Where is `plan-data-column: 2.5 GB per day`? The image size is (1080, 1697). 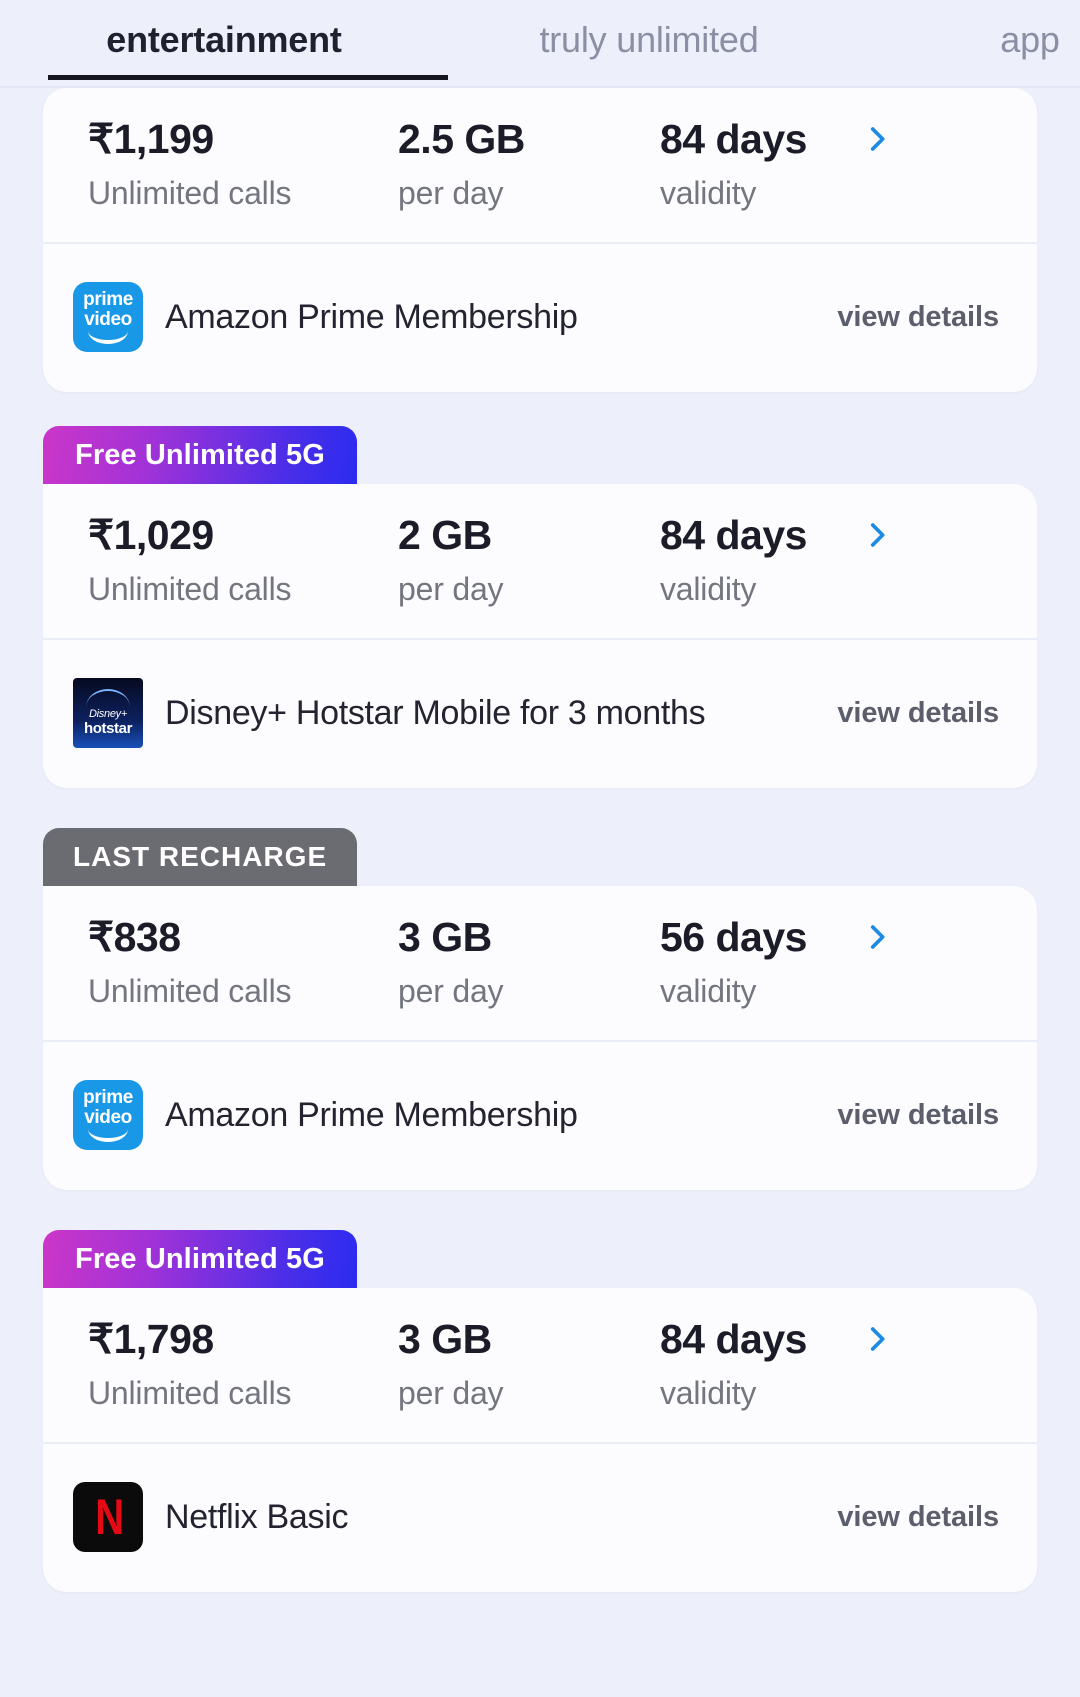
plan-data-column: 2.5 GB per day is located at coordinates (529, 163).